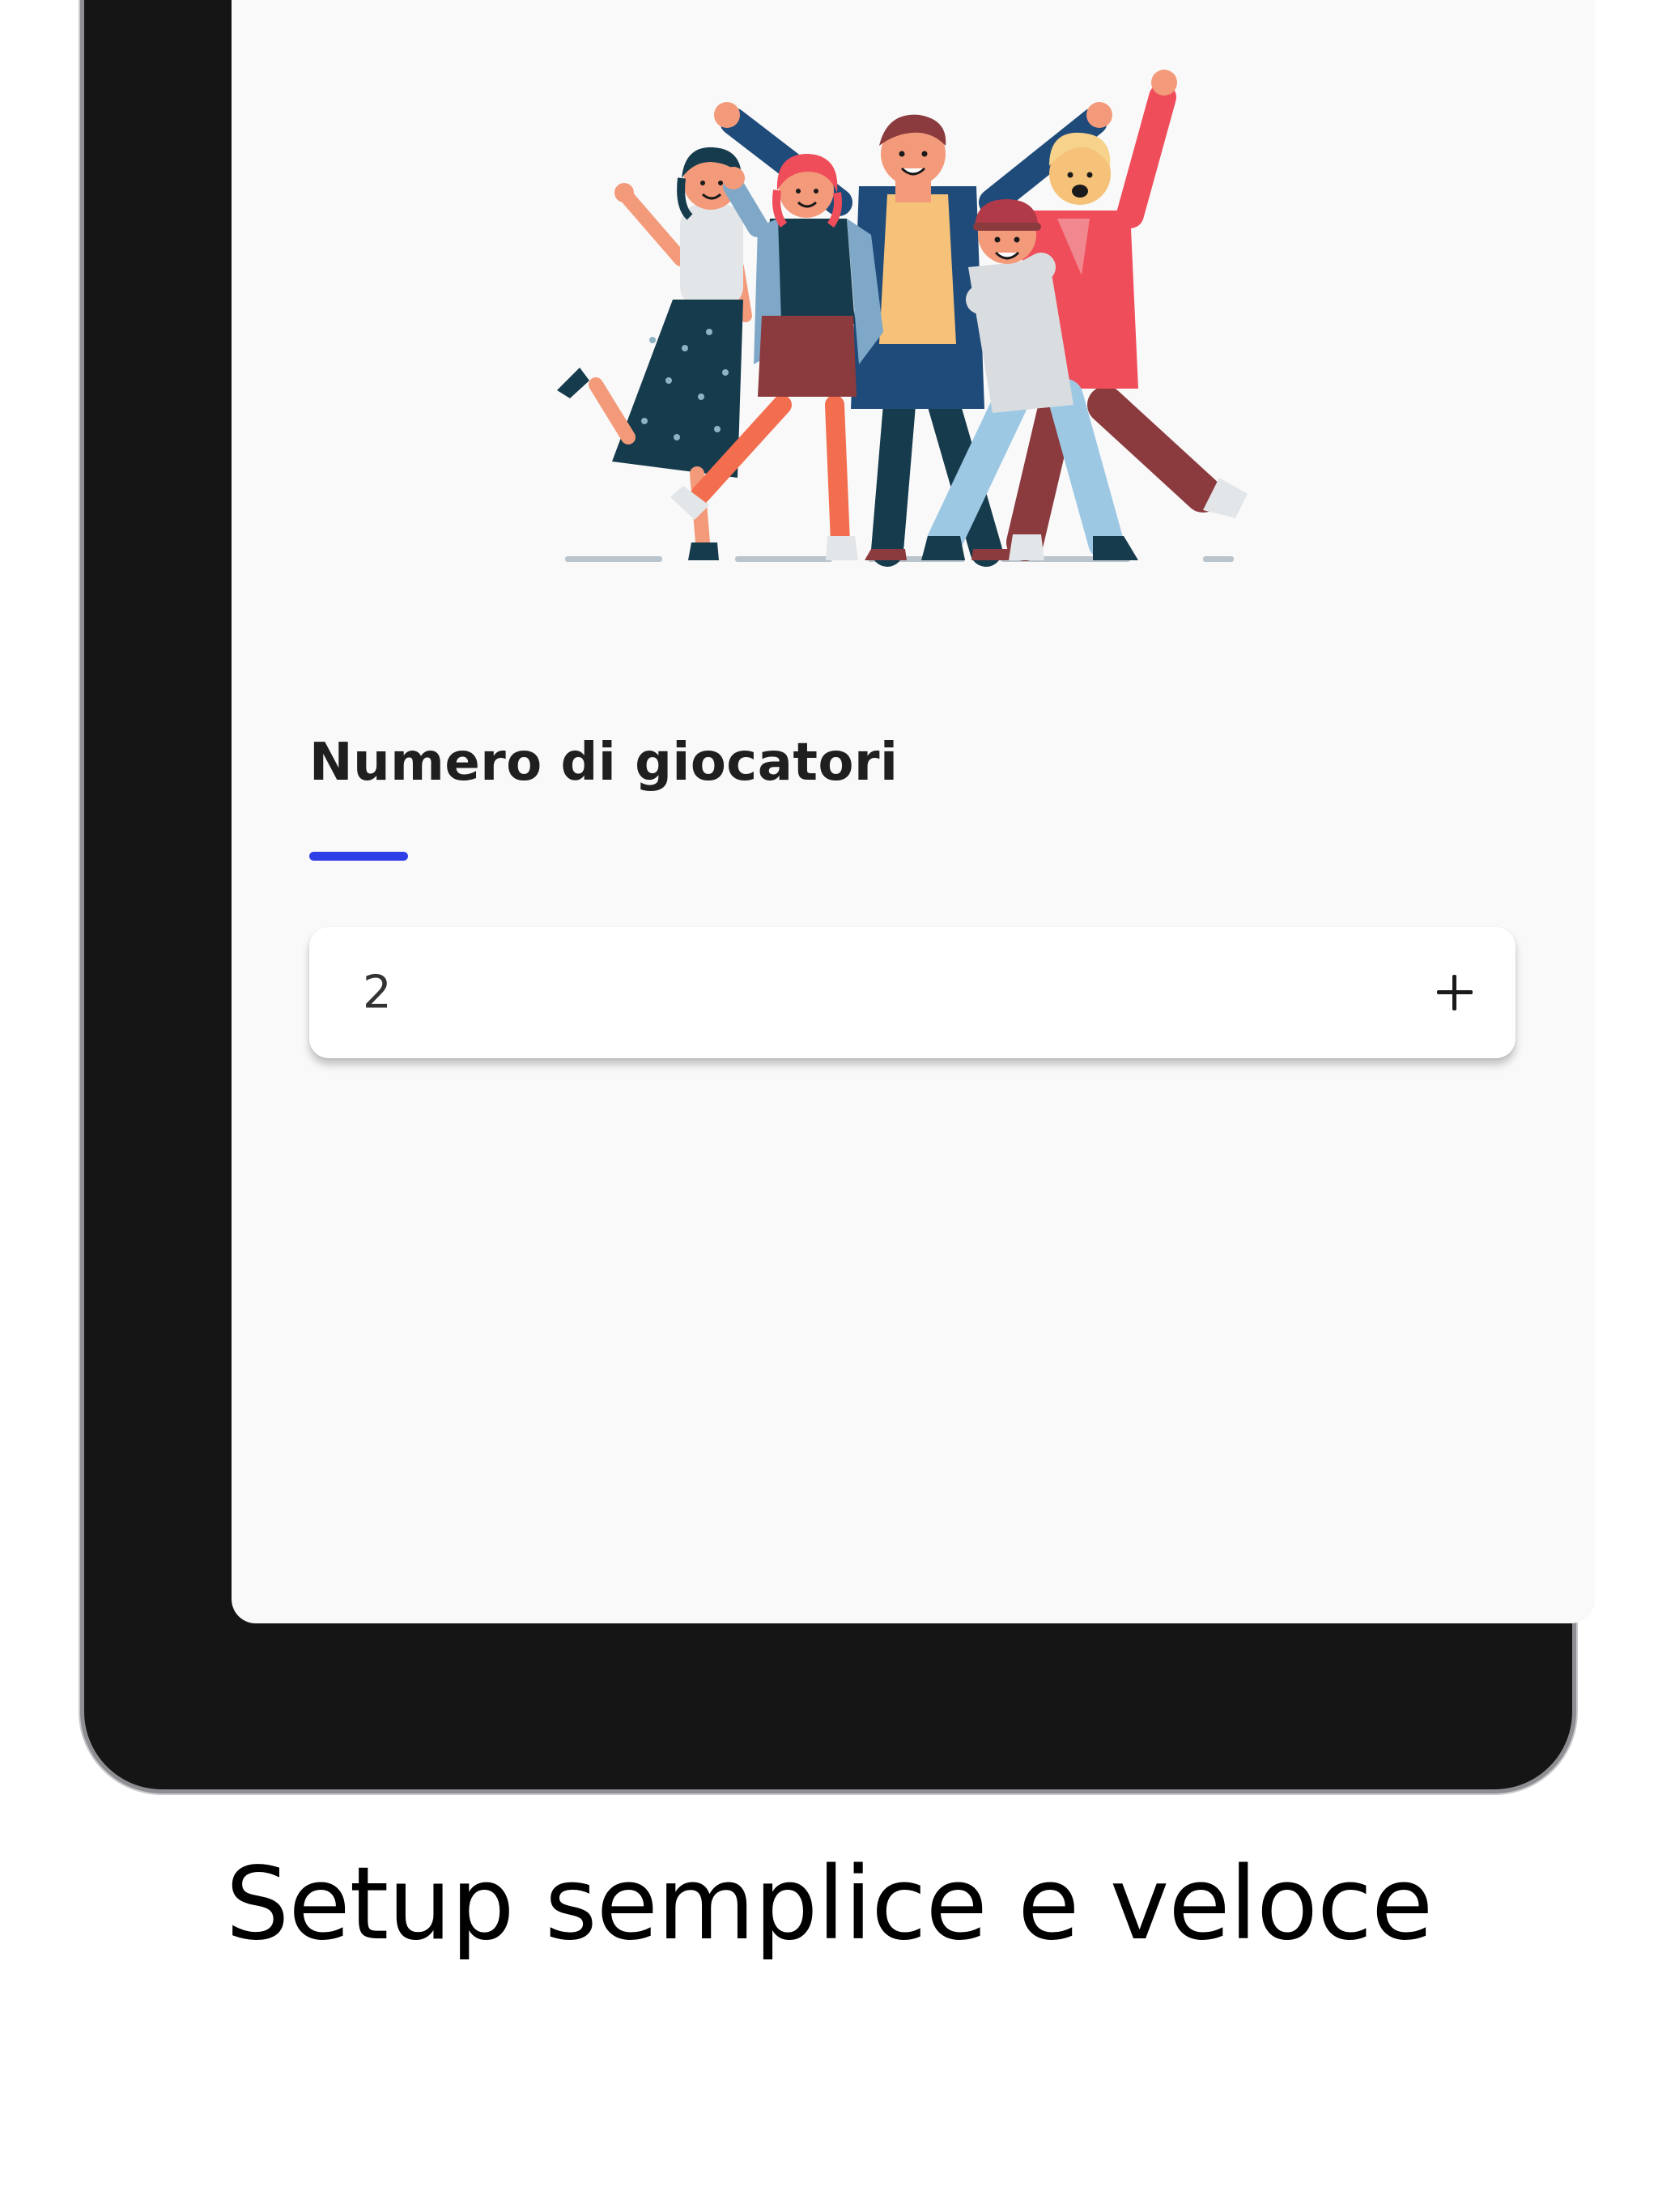  Describe the element at coordinates (912, 993) in the screenshot. I see `player-count-stepper: 2` at that location.